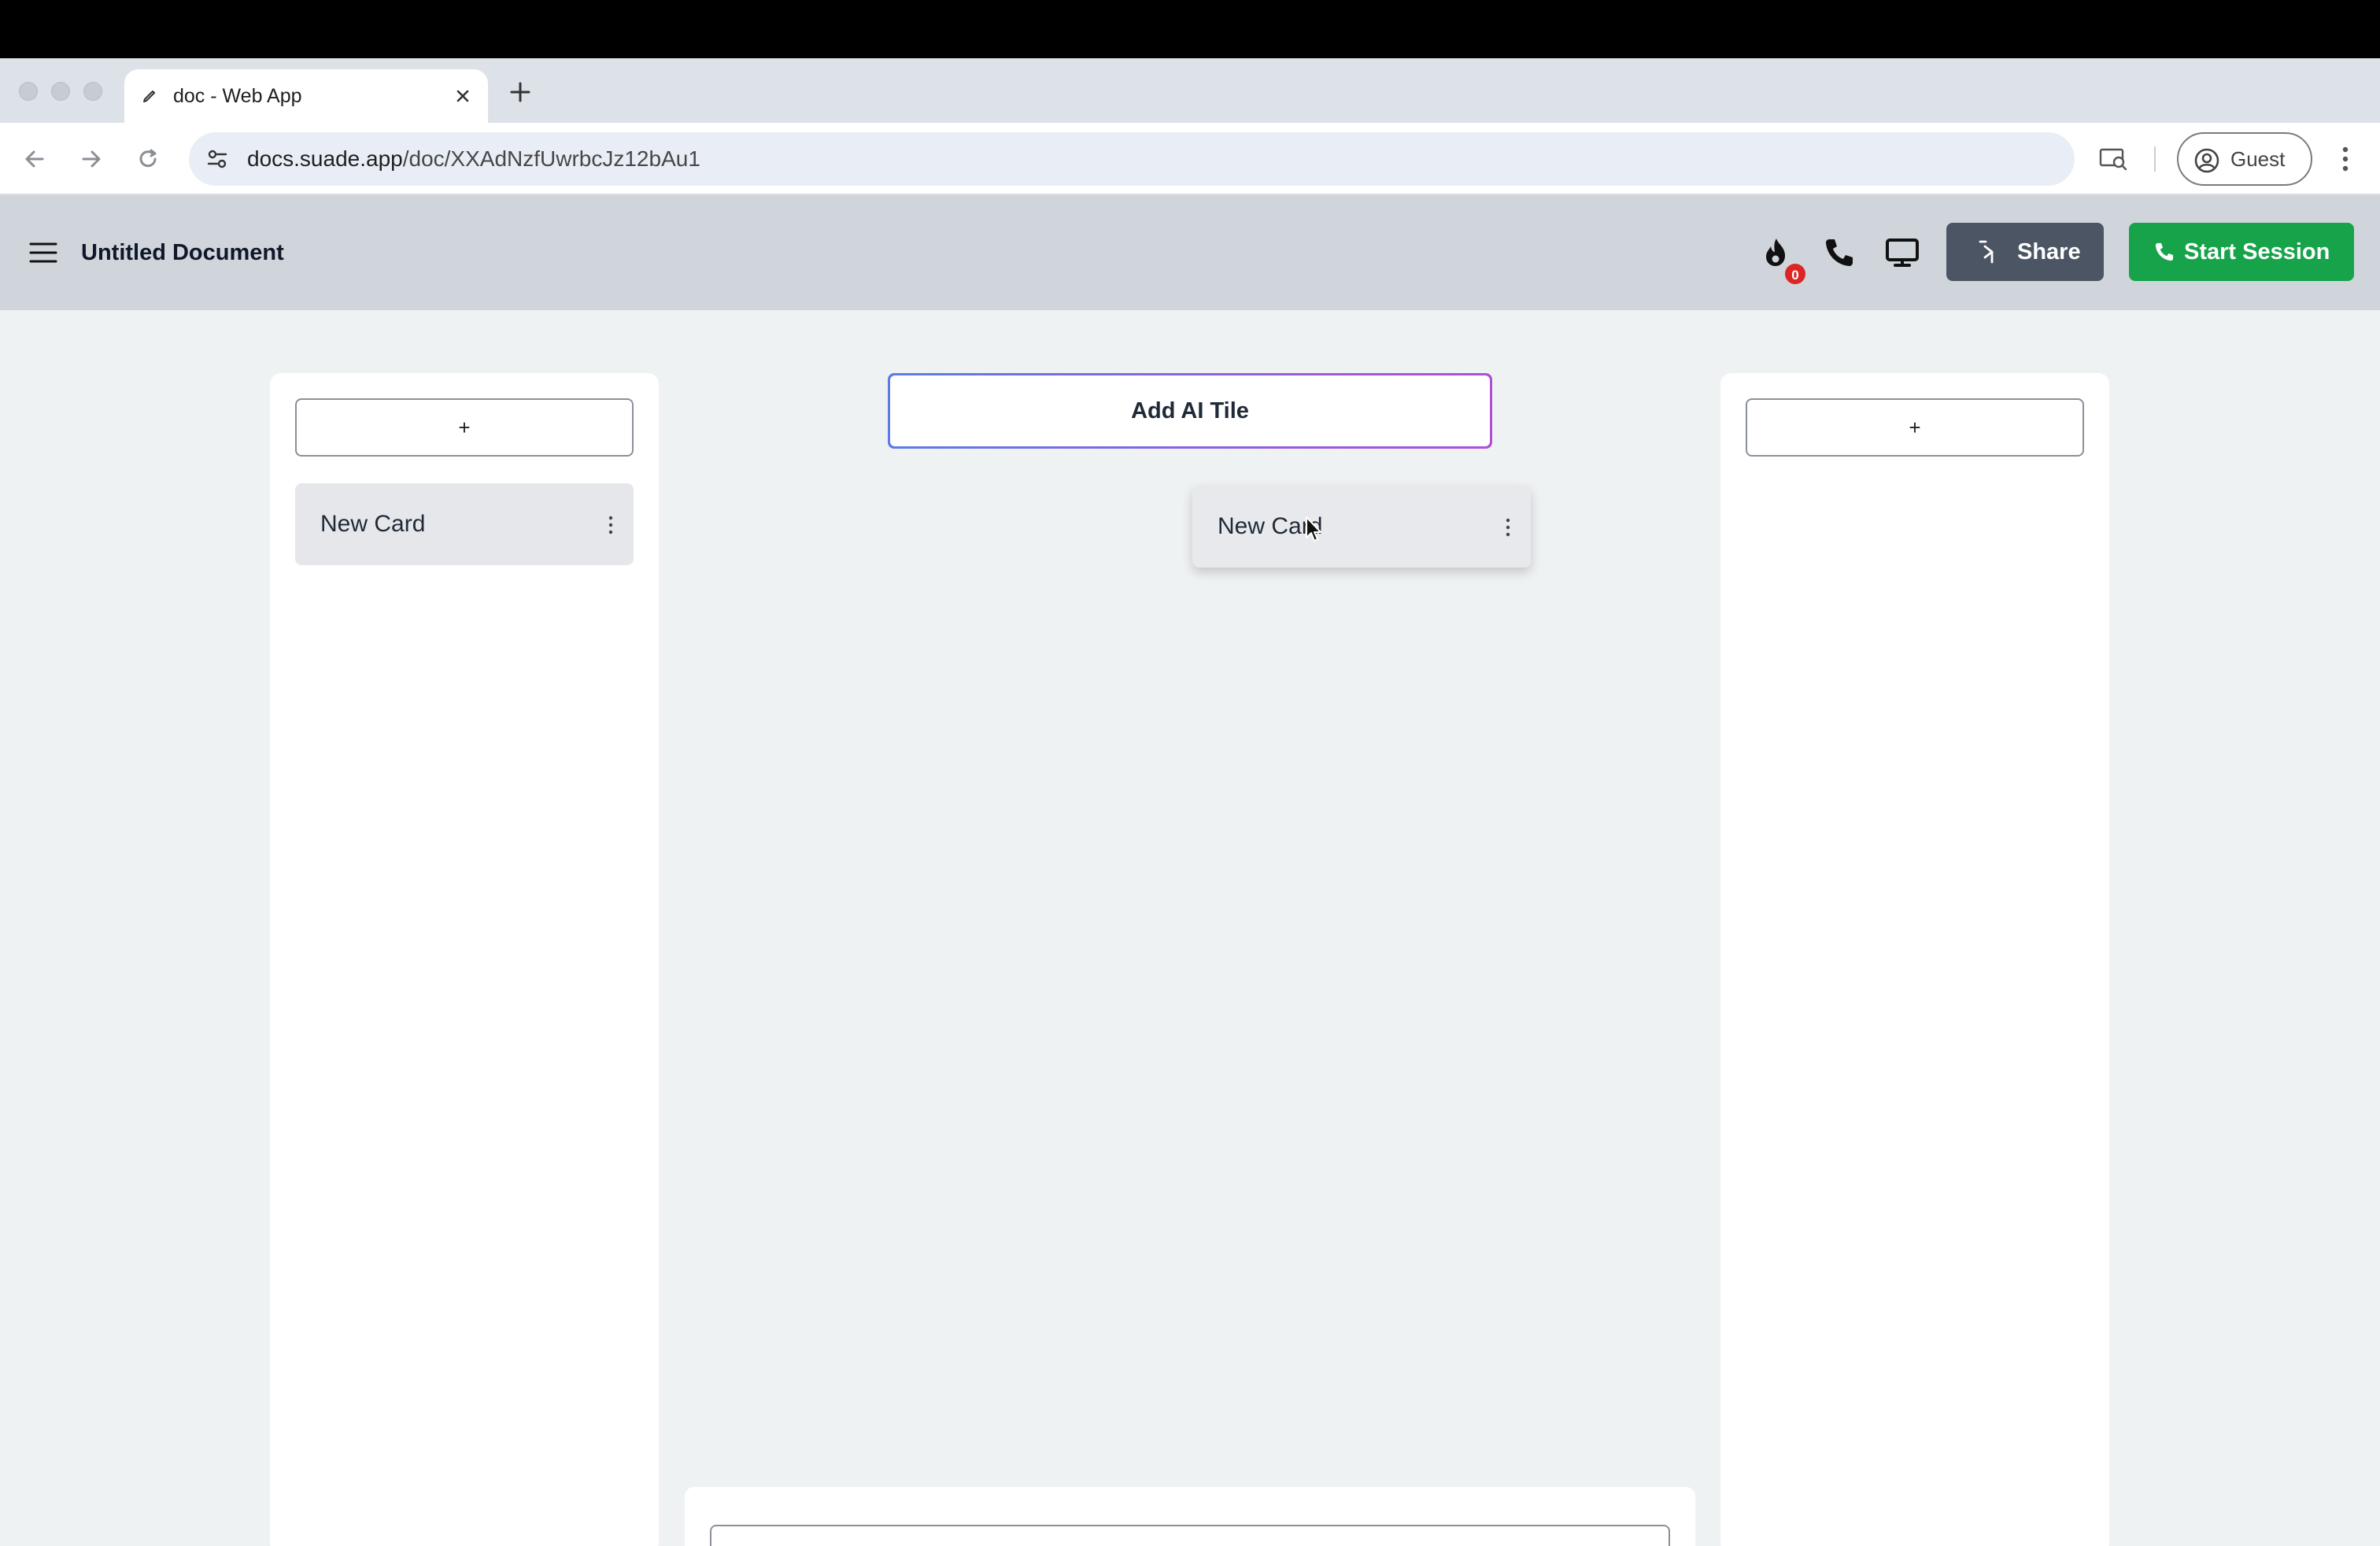  Describe the element at coordinates (1190, 29) in the screenshot. I see `os-menu-bar` at that location.